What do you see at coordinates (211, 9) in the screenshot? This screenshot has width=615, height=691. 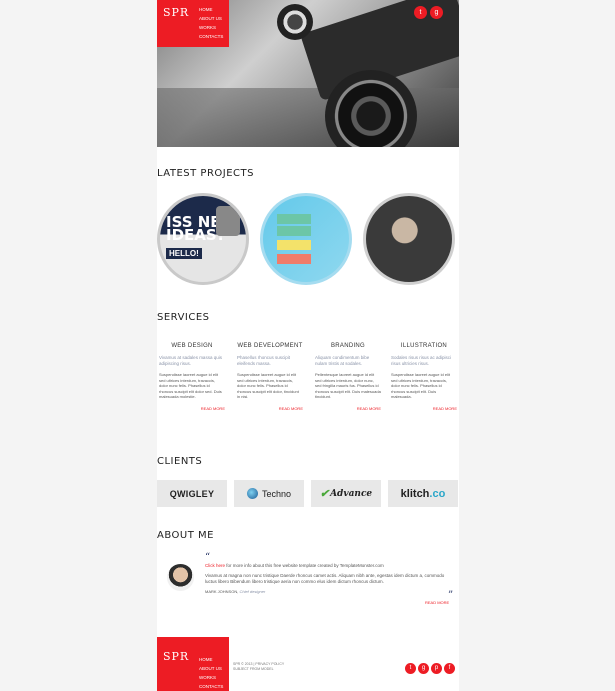 I see `nav-home: HOME` at bounding box center [211, 9].